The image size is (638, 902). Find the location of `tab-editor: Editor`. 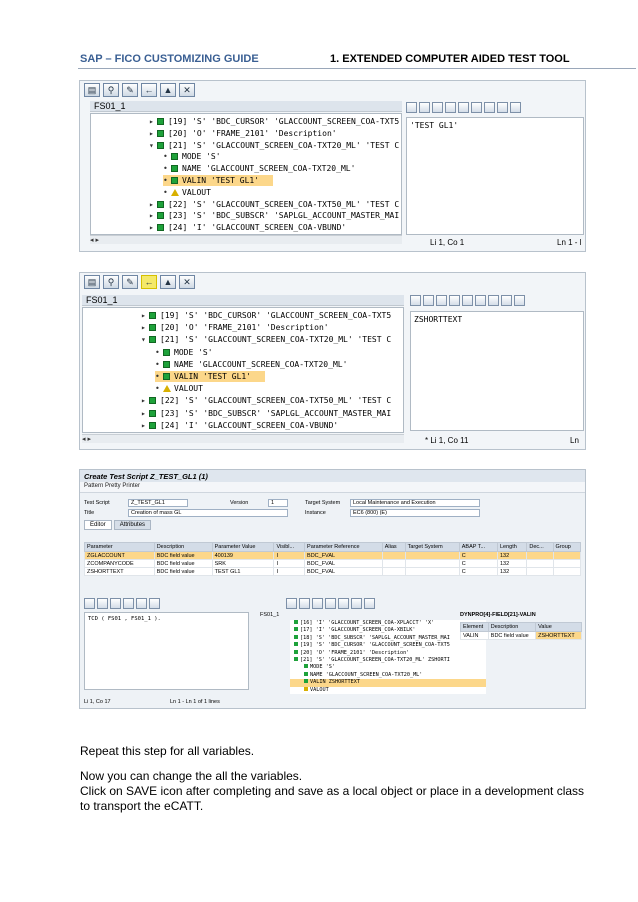

tab-editor: Editor is located at coordinates (98, 525).